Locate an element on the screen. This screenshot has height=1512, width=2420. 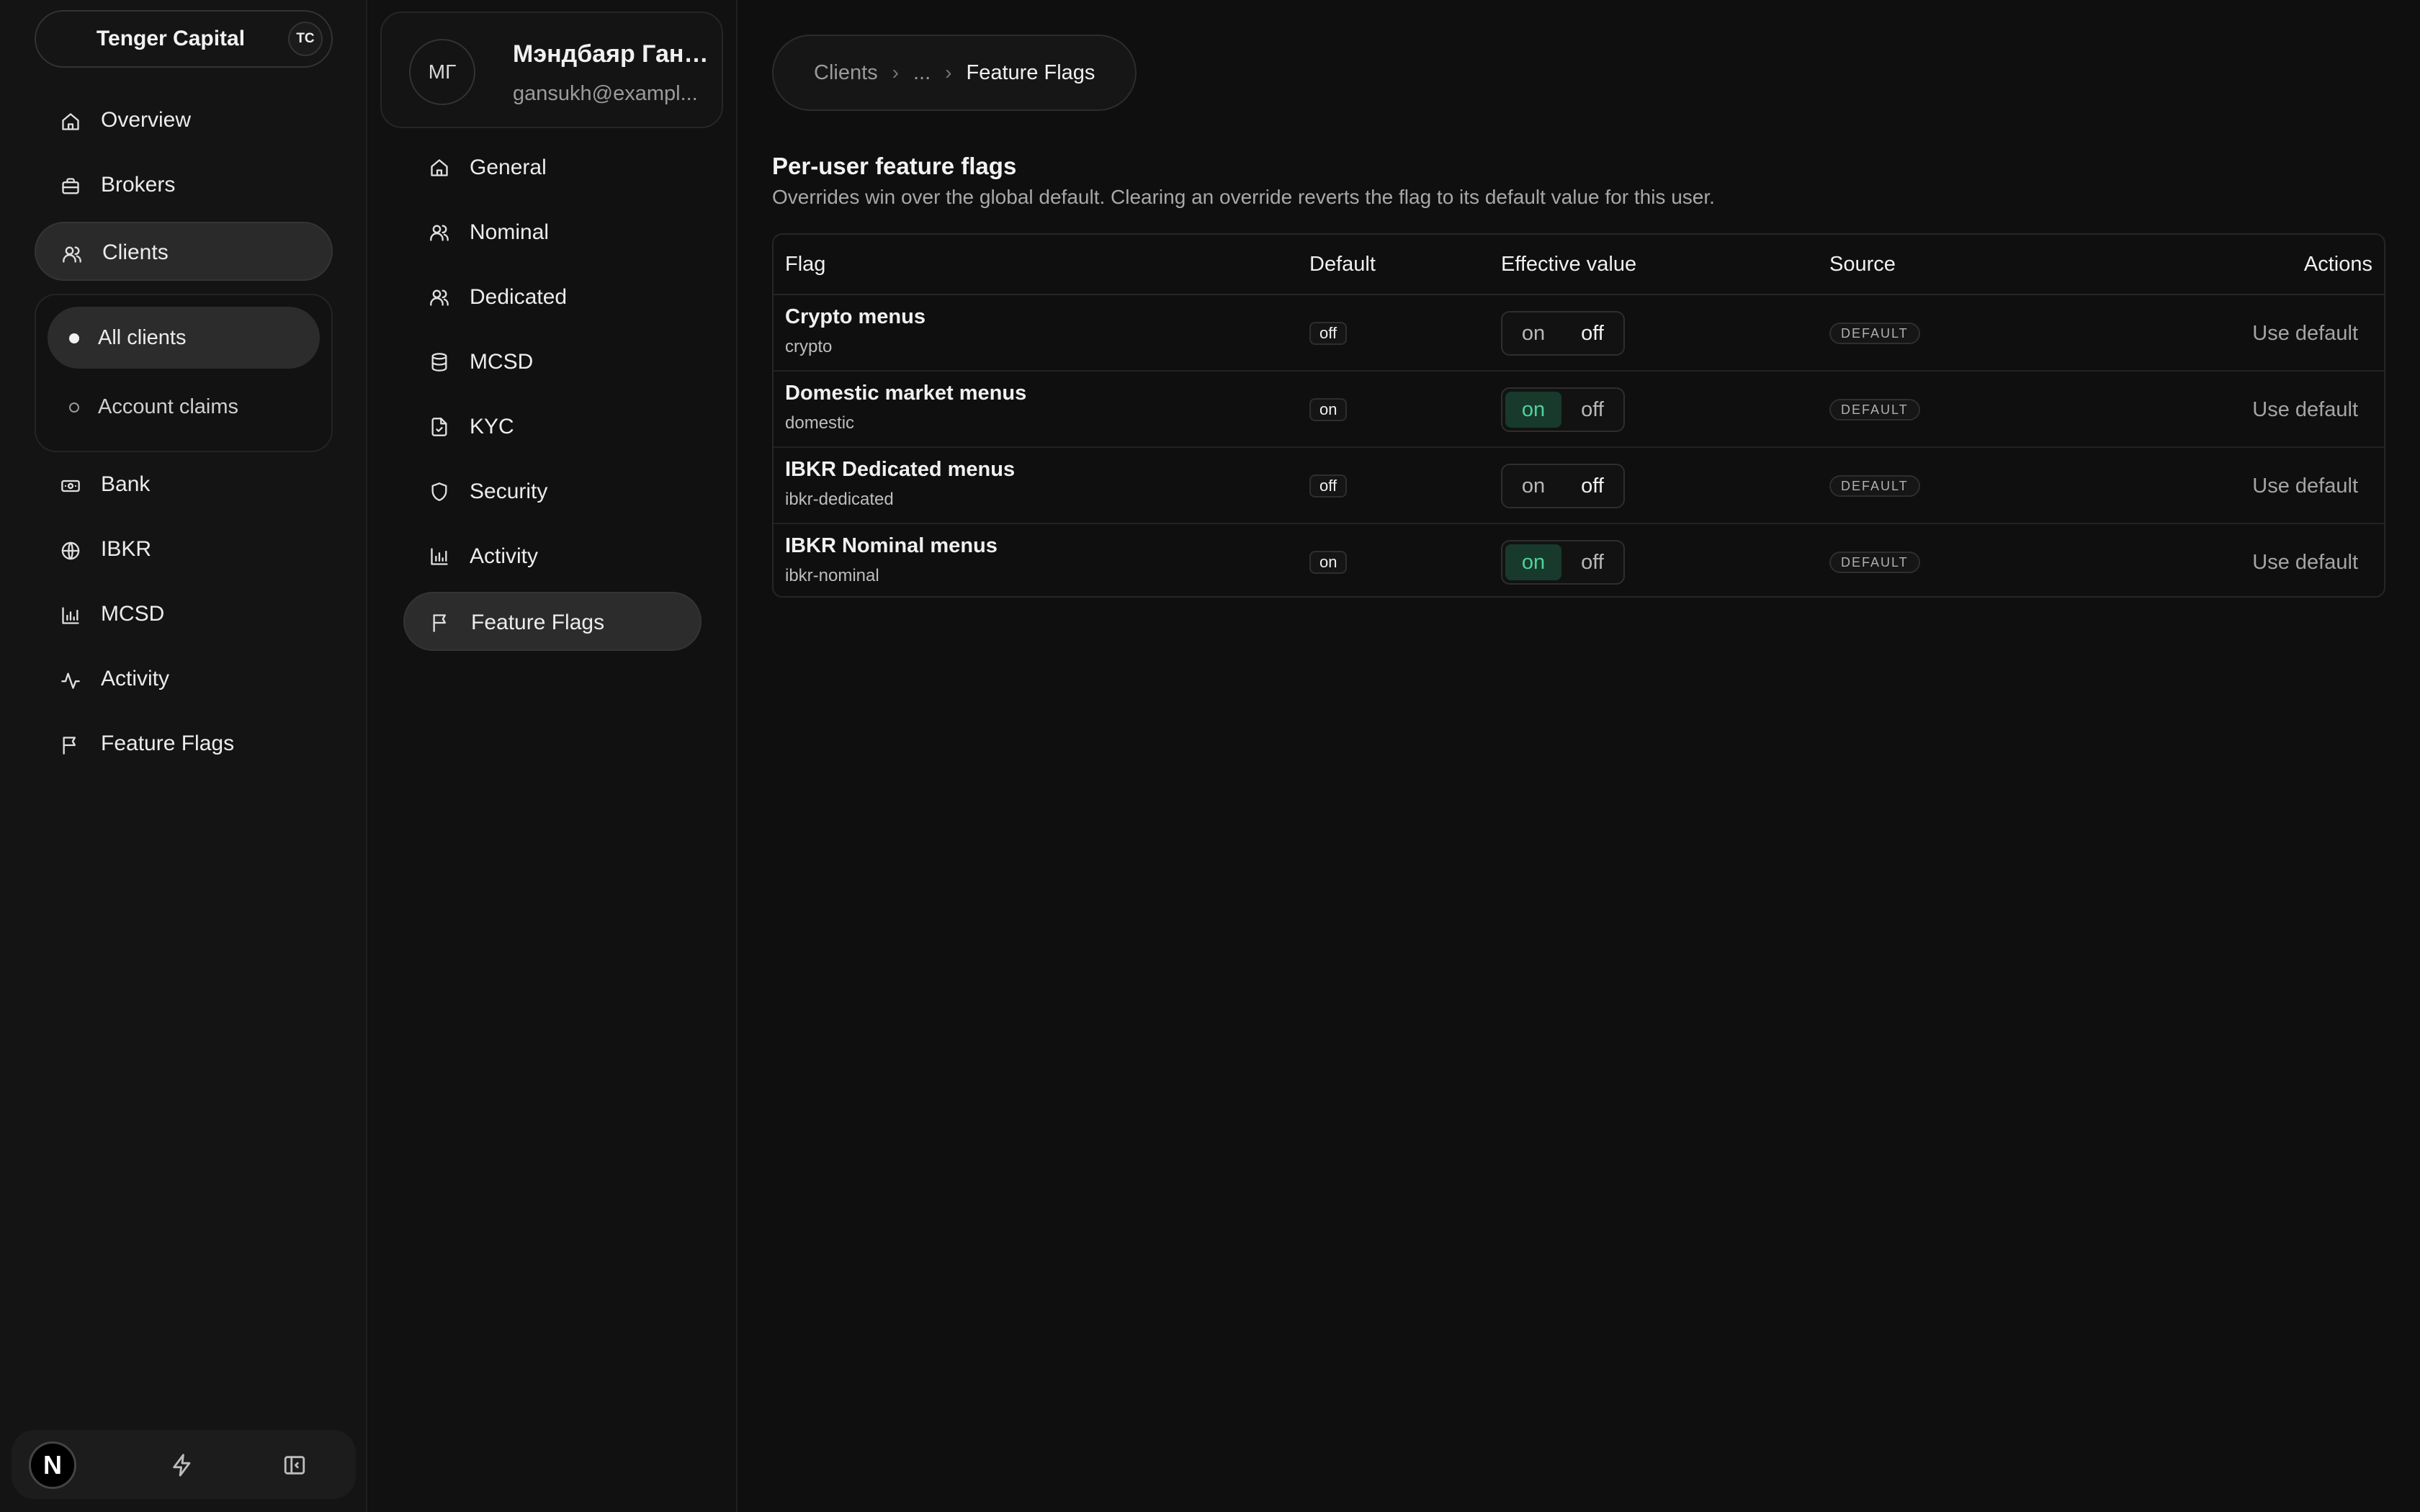
flag-key: ibkr-nominal is located at coordinates (832, 575).